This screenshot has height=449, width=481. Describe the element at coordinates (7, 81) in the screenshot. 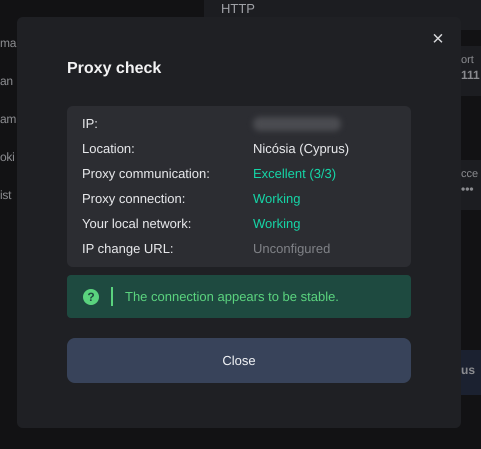

I see `menu-item-text: an` at that location.